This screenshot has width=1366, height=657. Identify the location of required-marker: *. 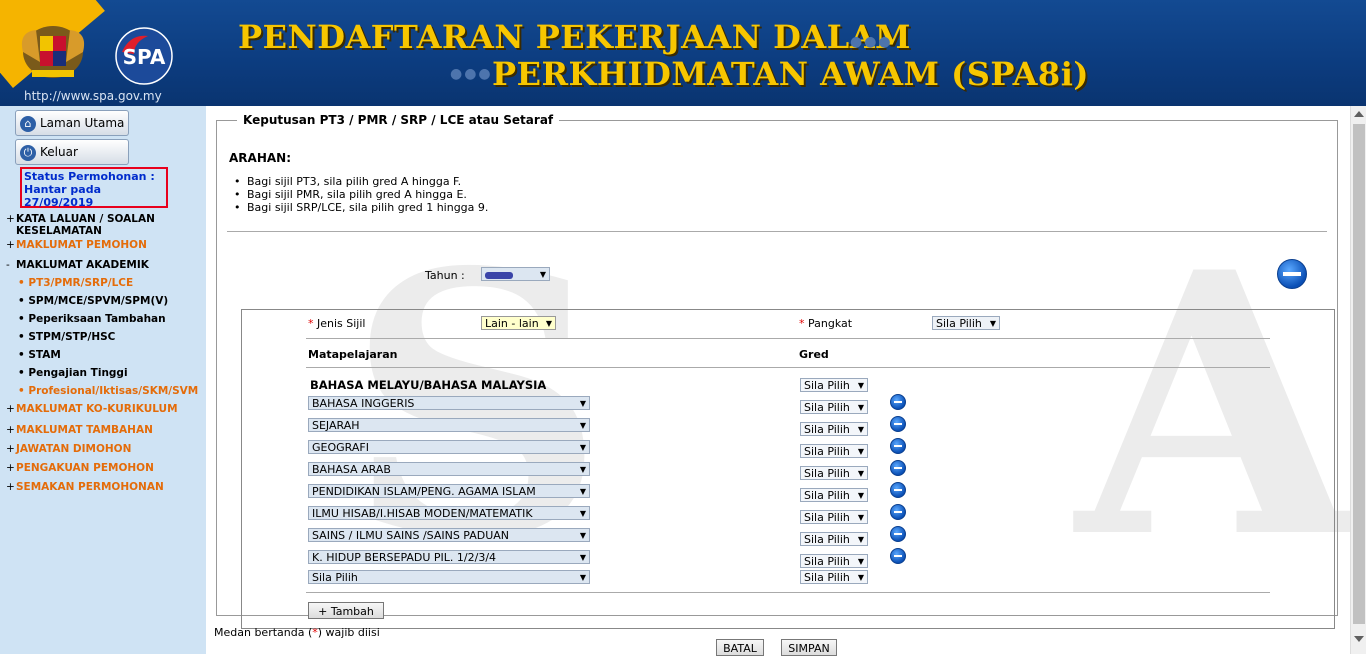
(802, 323).